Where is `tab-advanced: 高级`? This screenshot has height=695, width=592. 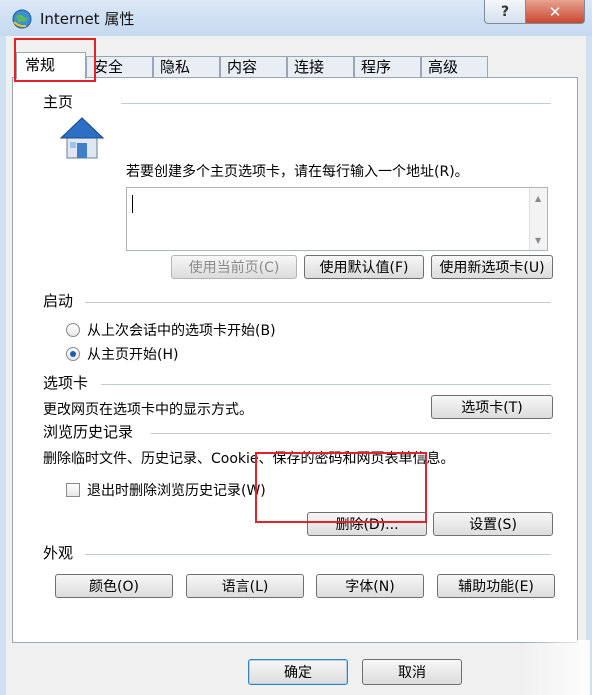 tab-advanced: 高级 is located at coordinates (454, 67).